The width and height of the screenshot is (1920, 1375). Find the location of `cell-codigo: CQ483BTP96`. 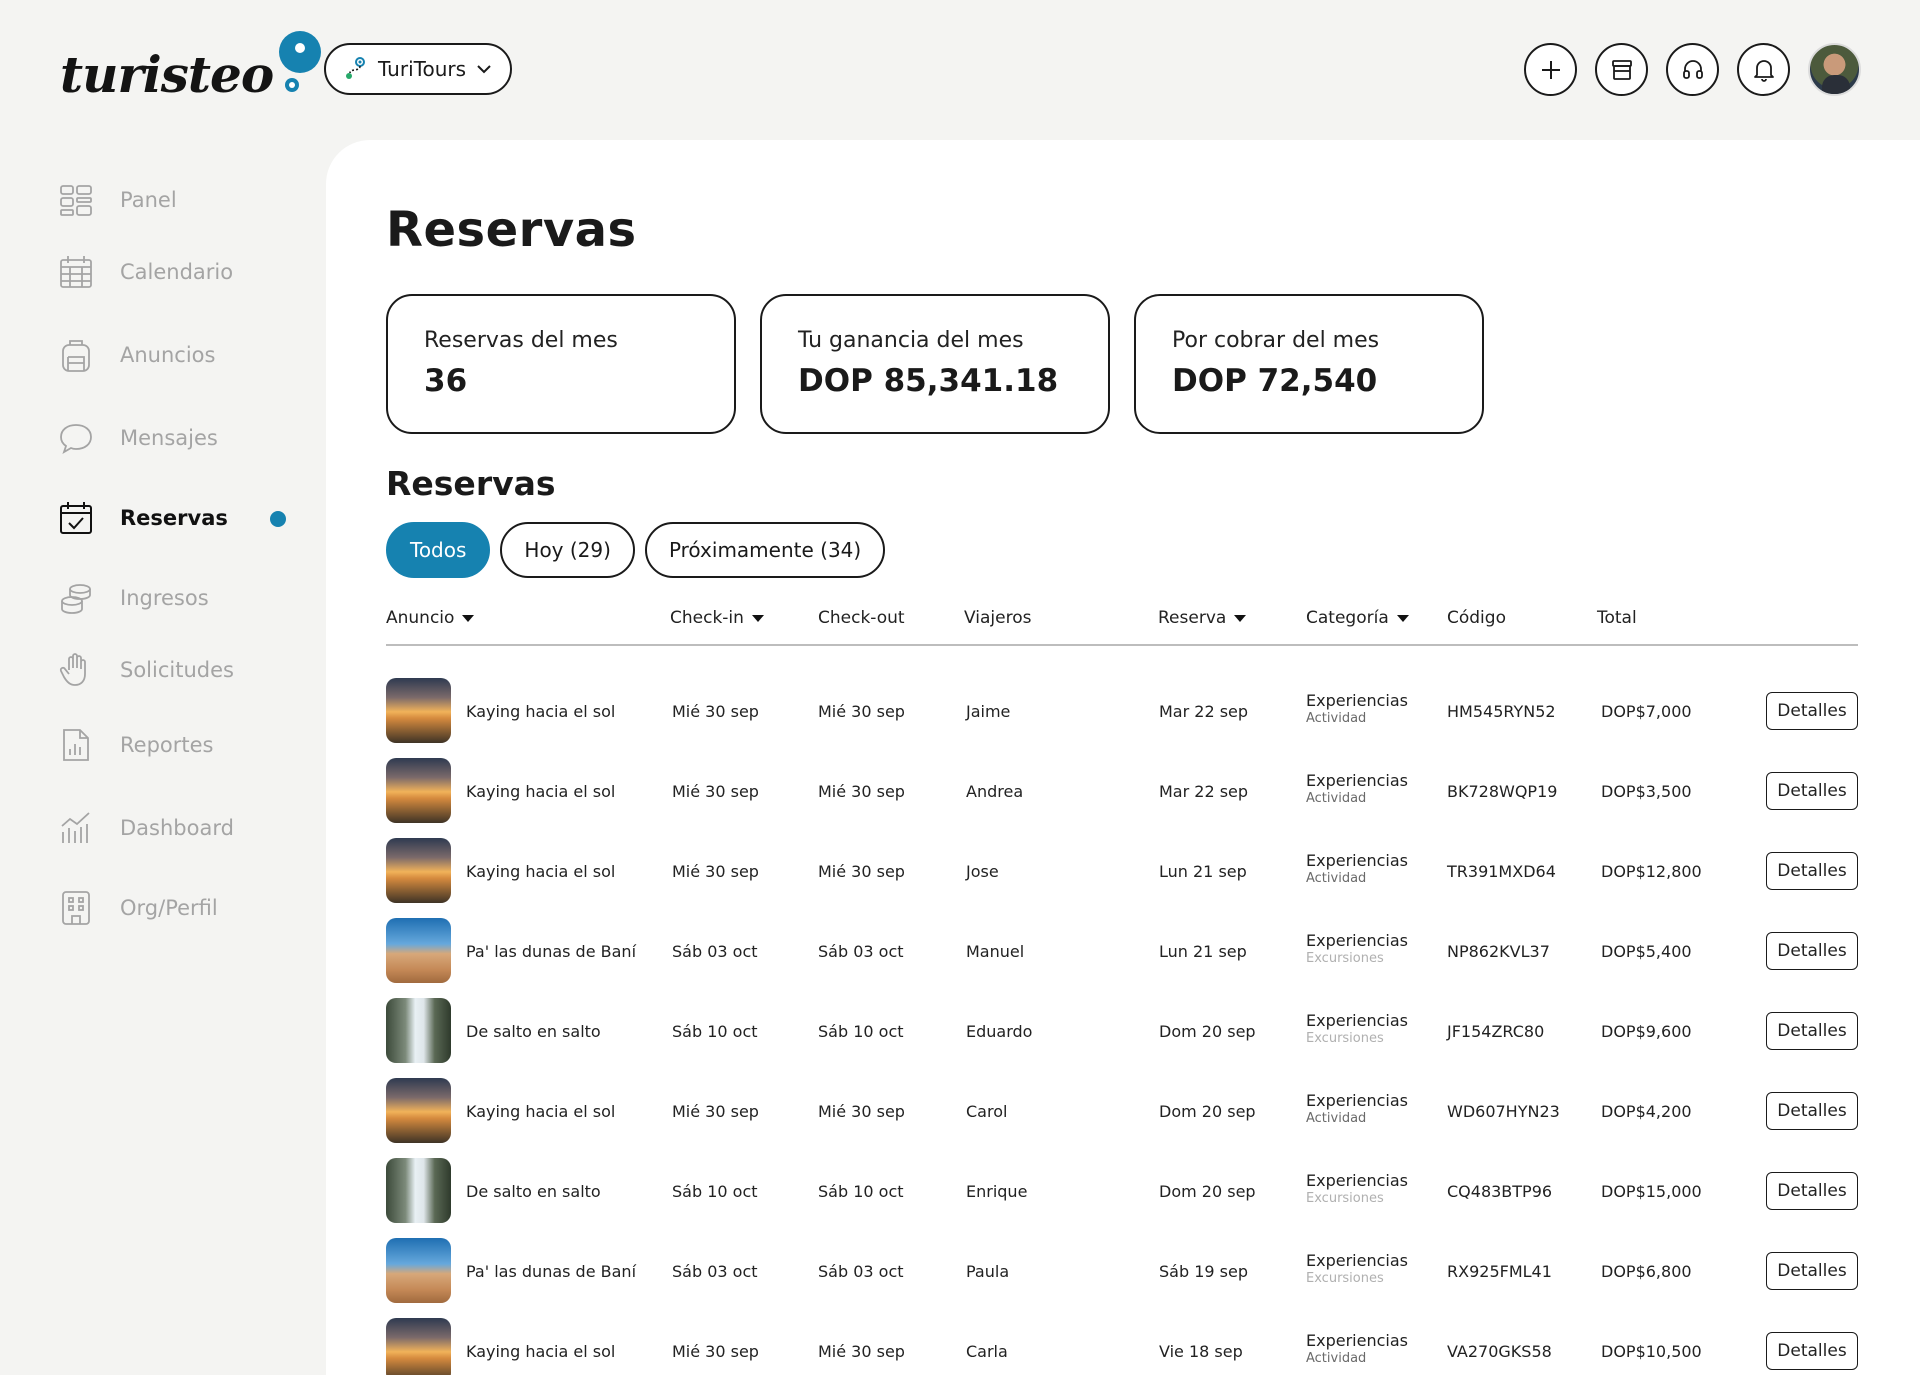

cell-codigo: CQ483BTP96 is located at coordinates (1500, 1191).